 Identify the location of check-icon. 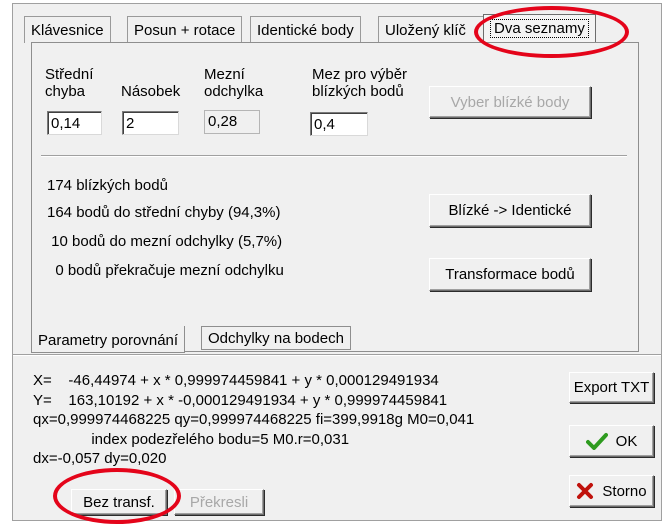
(596, 441).